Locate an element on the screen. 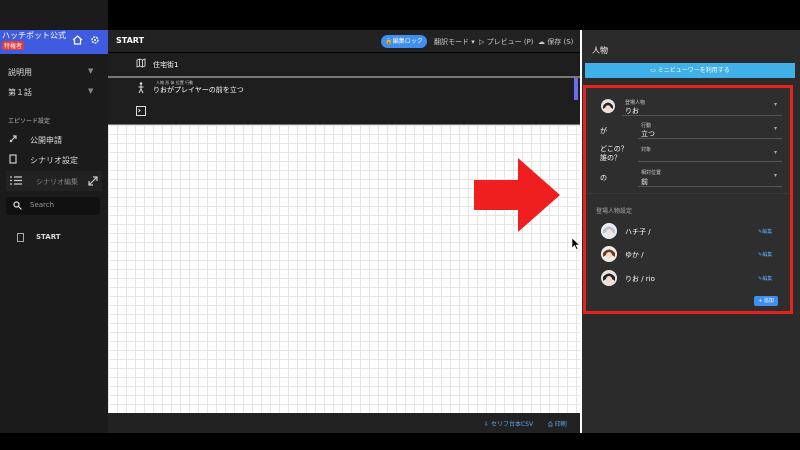  rocket-icon is located at coordinates (13, 139).